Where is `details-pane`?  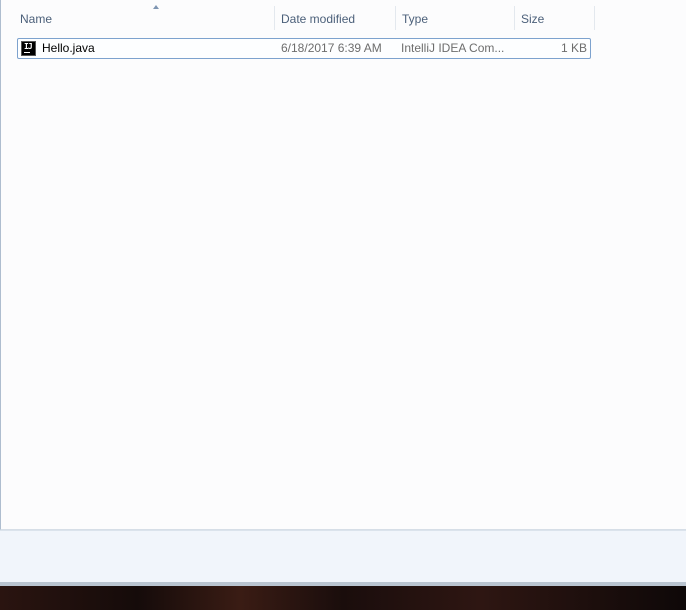
details-pane is located at coordinates (343, 558).